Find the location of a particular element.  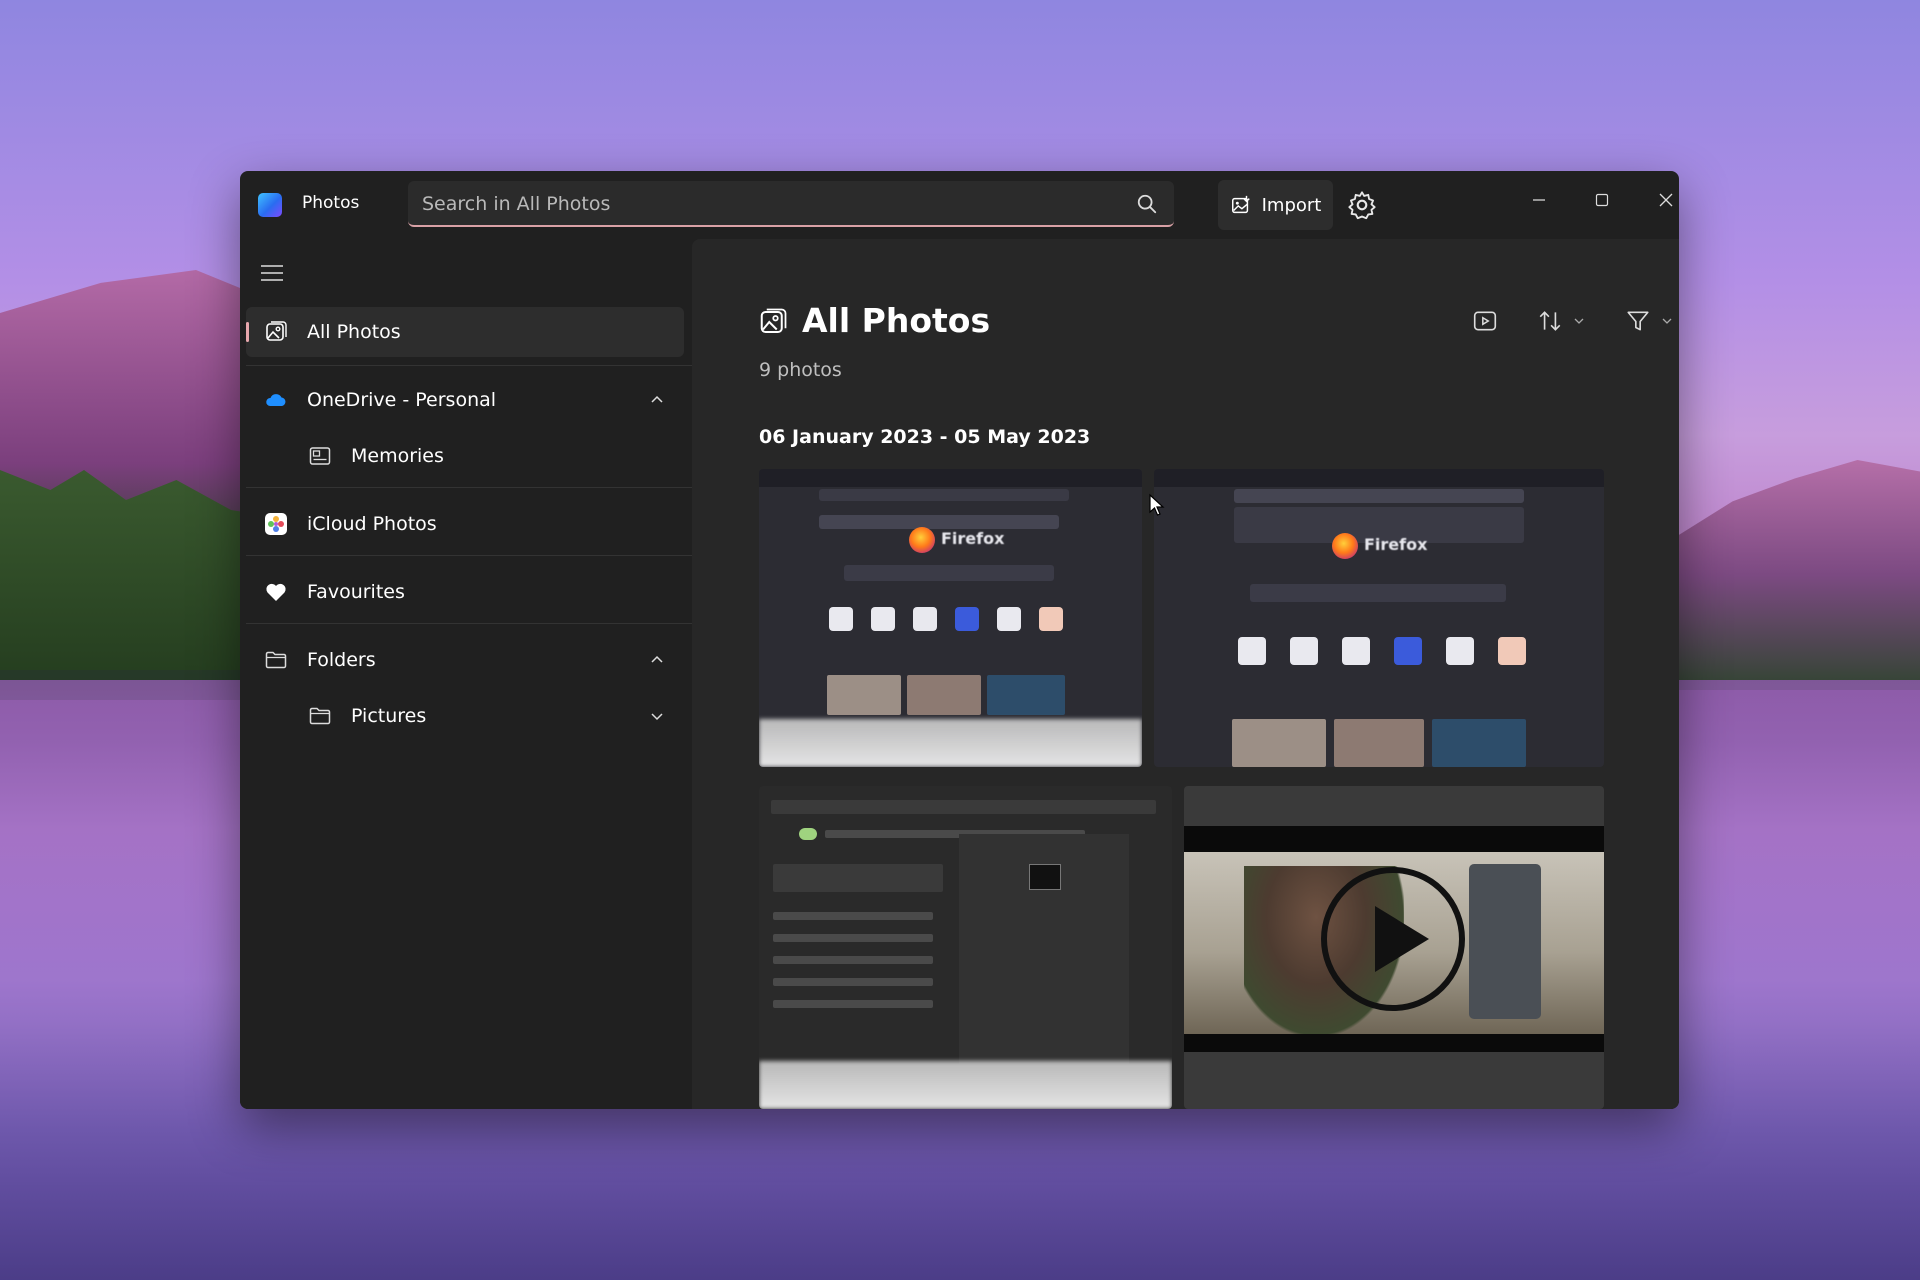

thumb-fade is located at coordinates (950, 743).